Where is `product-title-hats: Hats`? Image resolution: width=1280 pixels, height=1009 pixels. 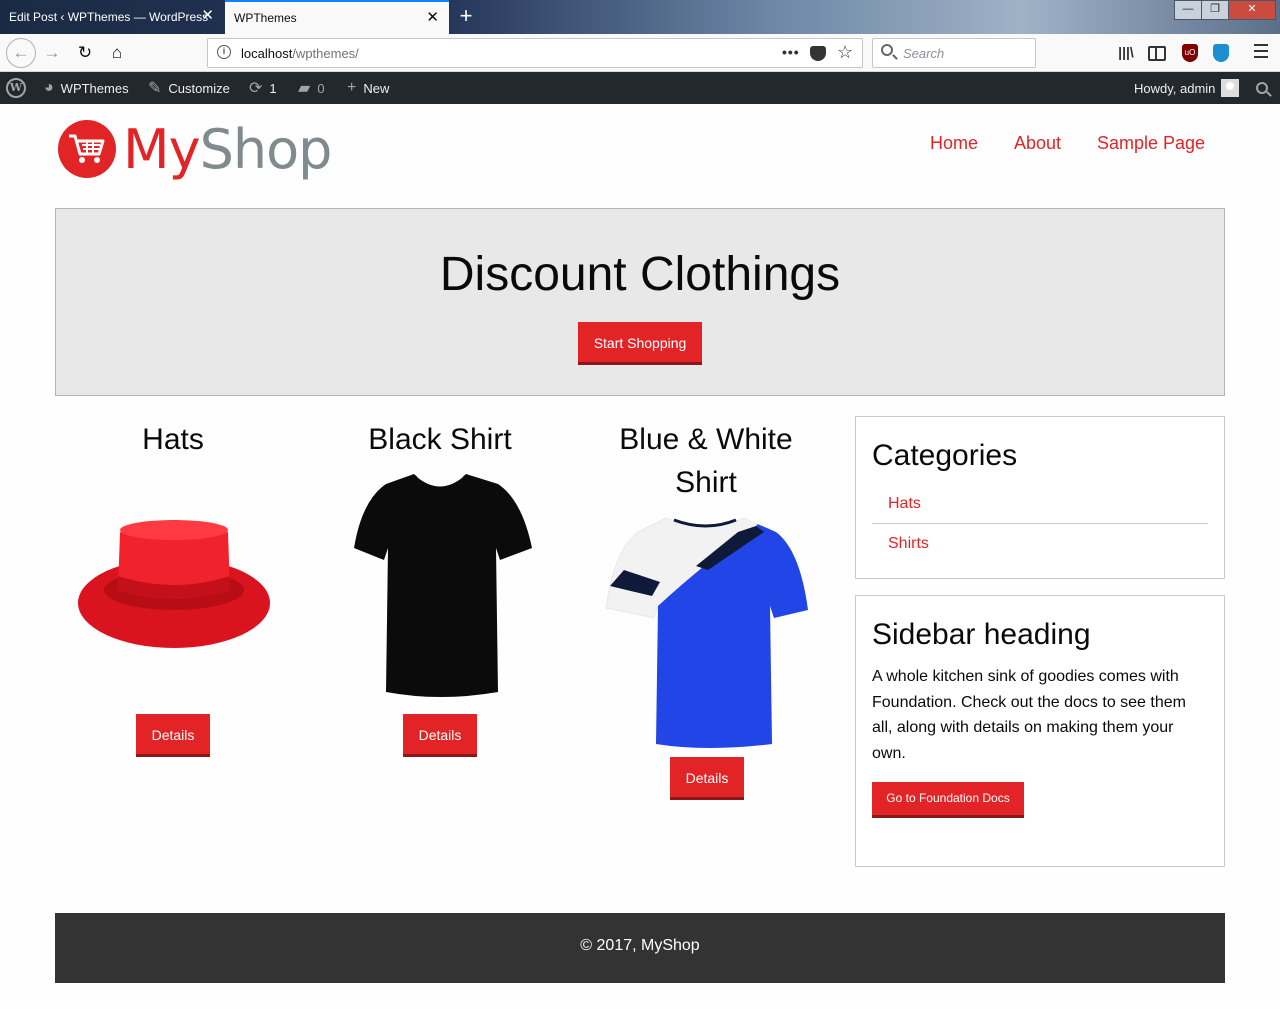 product-title-hats: Hats is located at coordinates (173, 439).